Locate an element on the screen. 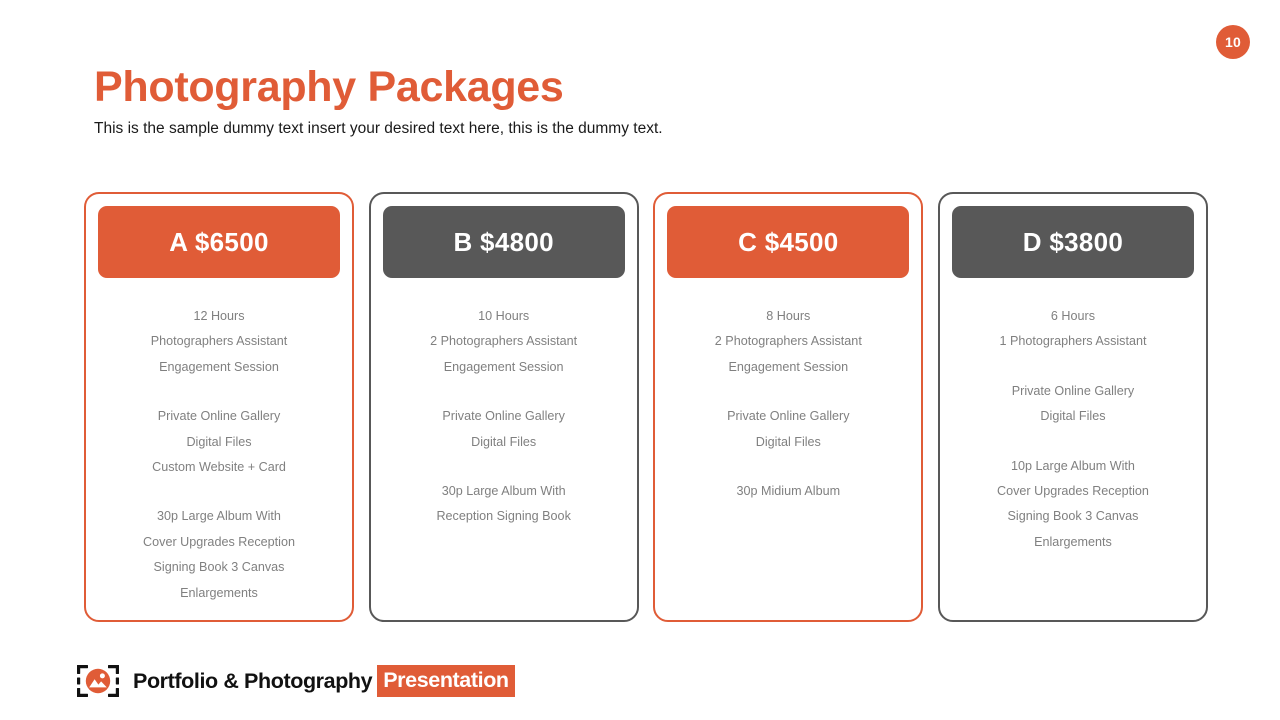 The height and width of the screenshot is (720, 1280). page-number-badge: 10 is located at coordinates (1233, 42).